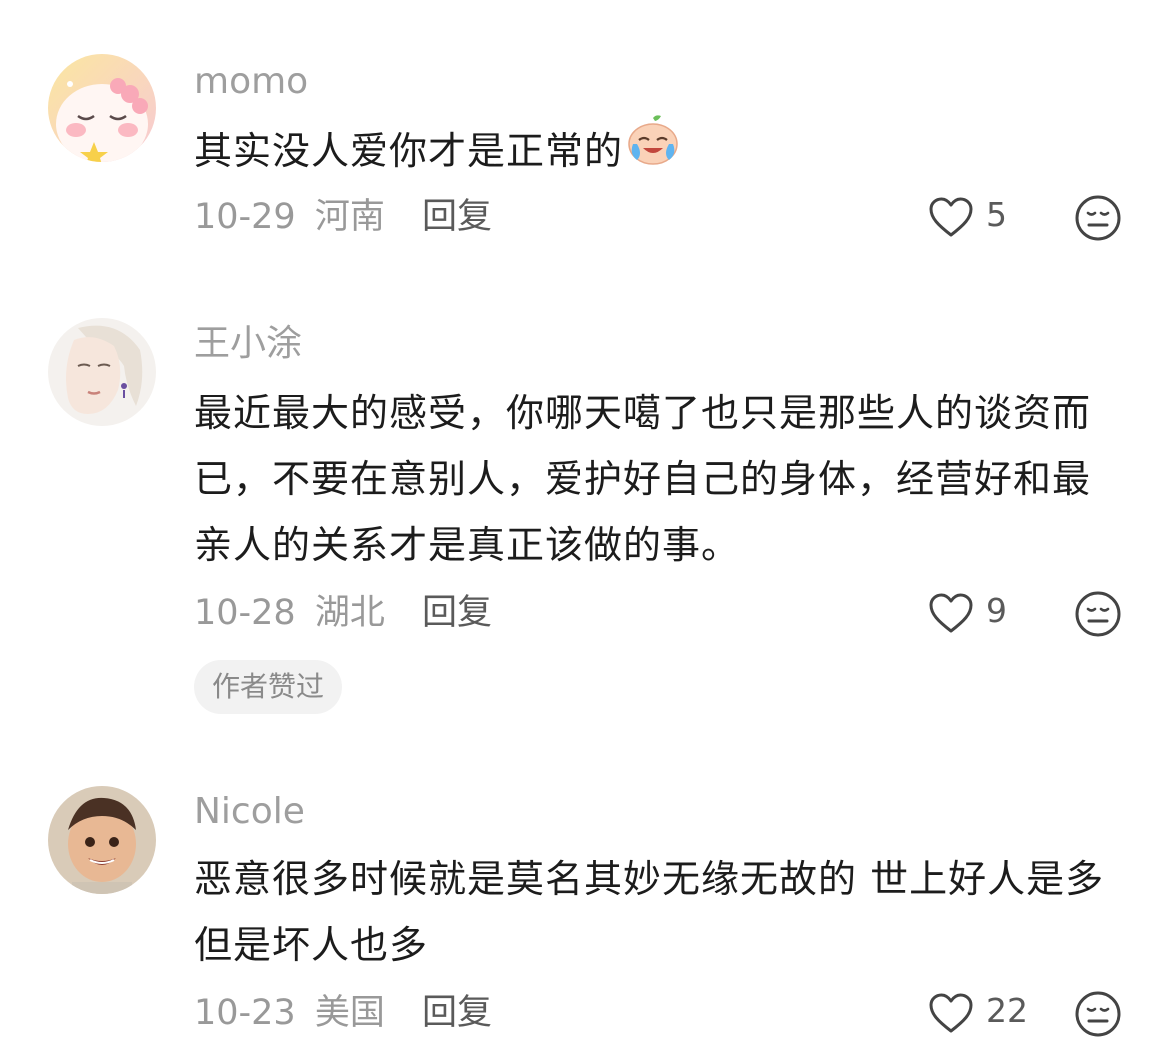  What do you see at coordinates (349, 1013) in the screenshot?
I see `comment-location: 美国` at bounding box center [349, 1013].